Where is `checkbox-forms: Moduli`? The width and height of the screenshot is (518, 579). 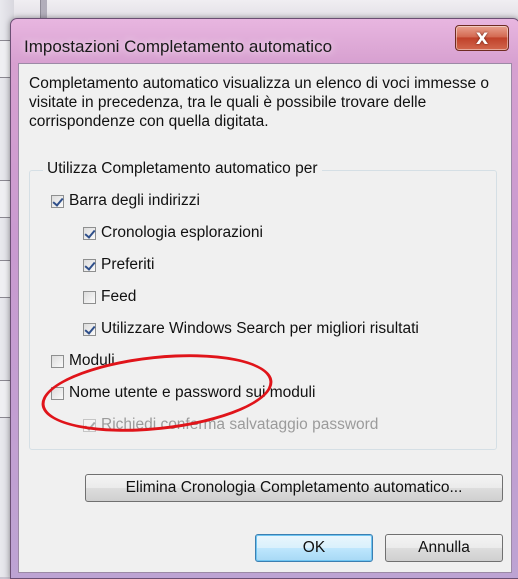
checkbox-forms: Moduli is located at coordinates (83, 361).